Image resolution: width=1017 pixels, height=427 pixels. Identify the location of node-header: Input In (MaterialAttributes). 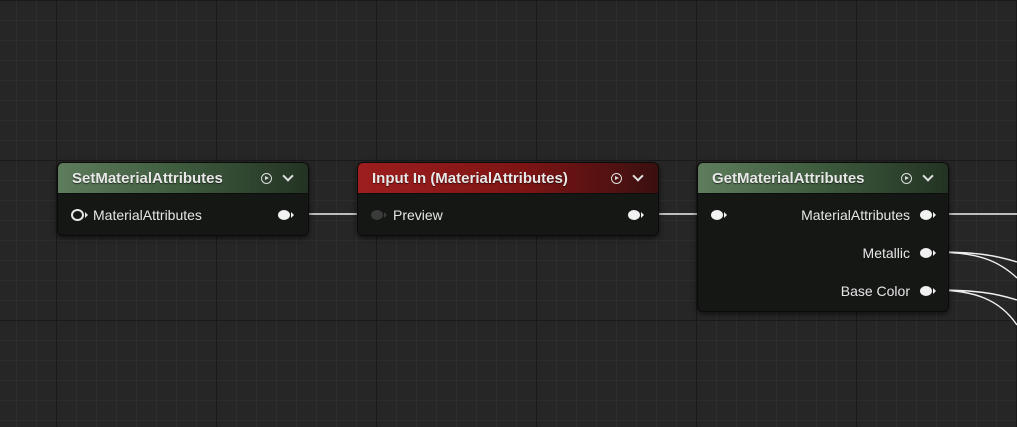
(508, 178).